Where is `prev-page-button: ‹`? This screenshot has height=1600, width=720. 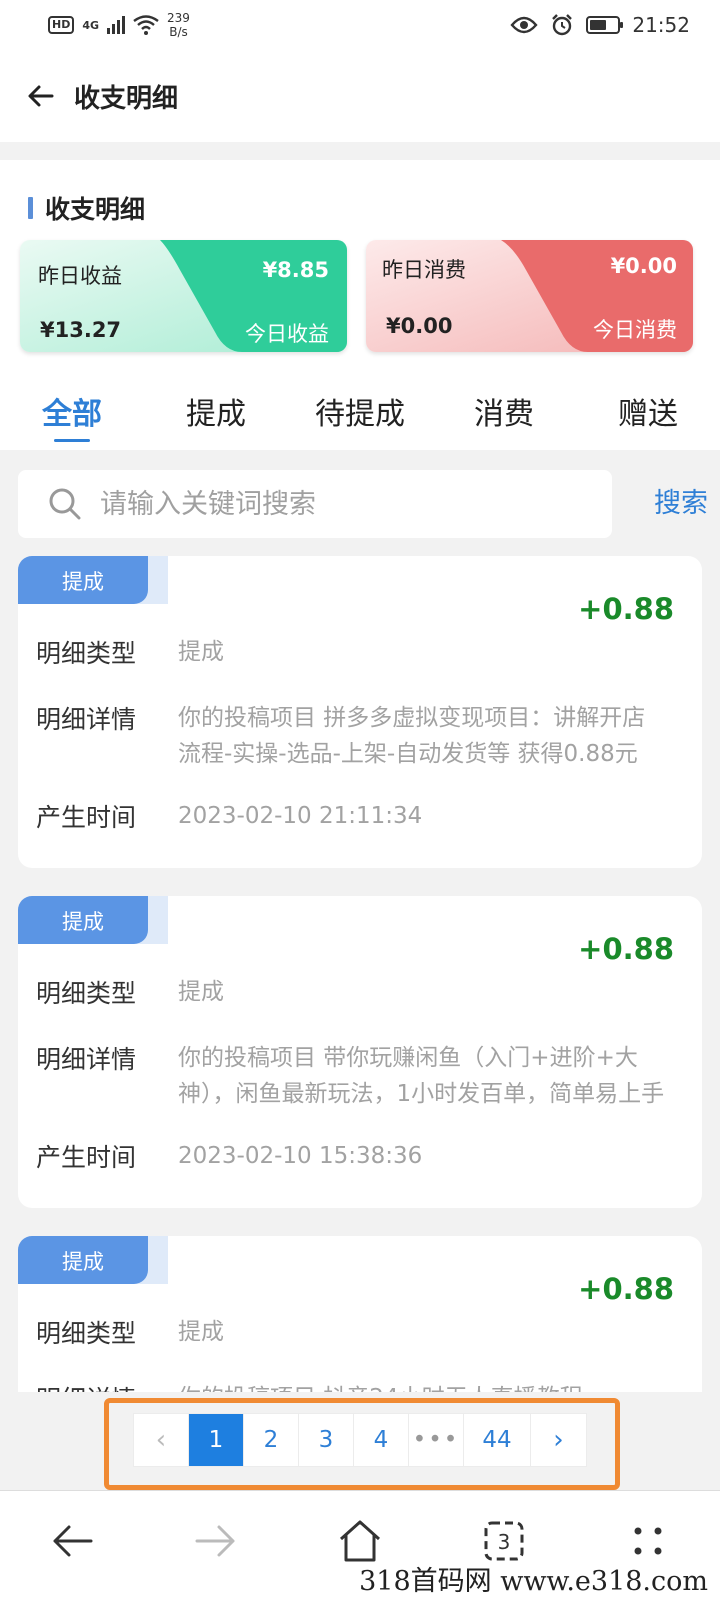
prev-page-button: ‹ is located at coordinates (161, 1440).